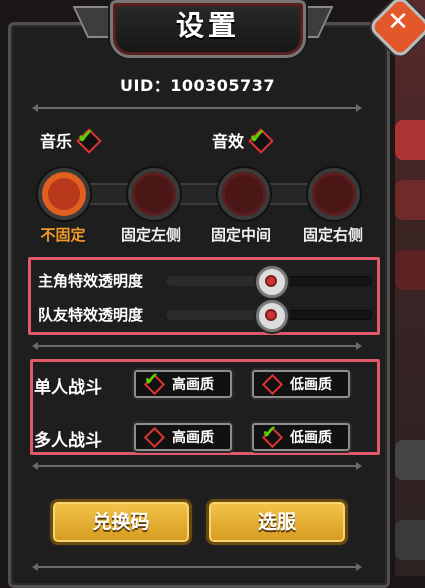 The image size is (425, 588). I want to click on position-track, so click(196, 194).